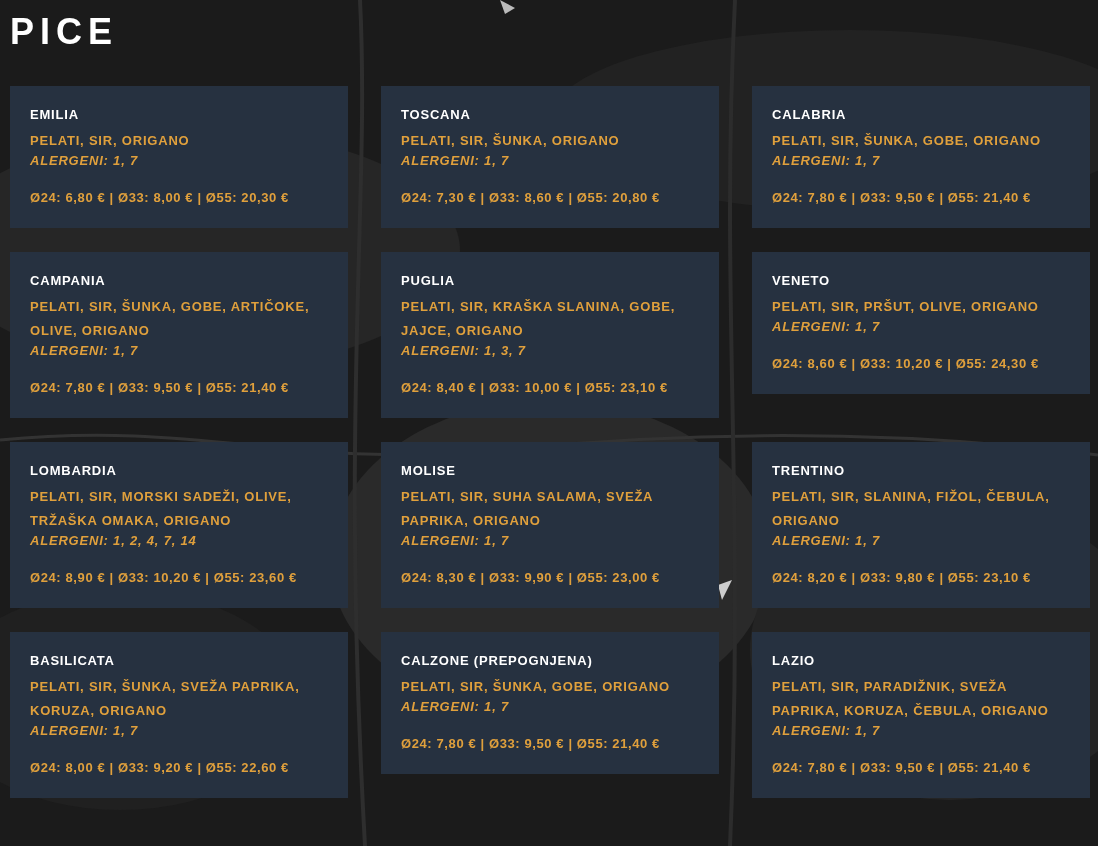  Describe the element at coordinates (65, 32) in the screenshot. I see `page-title: PICE` at that location.